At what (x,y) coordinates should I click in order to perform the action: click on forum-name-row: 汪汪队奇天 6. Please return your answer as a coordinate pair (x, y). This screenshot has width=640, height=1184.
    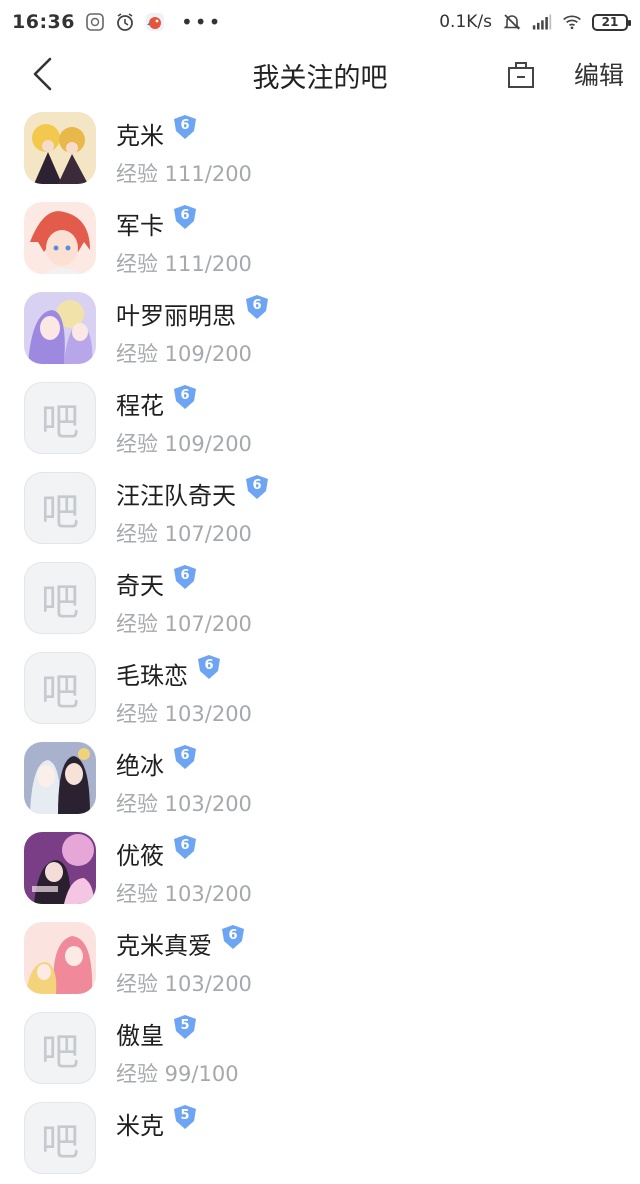
    Looking at the image, I should click on (193, 492).